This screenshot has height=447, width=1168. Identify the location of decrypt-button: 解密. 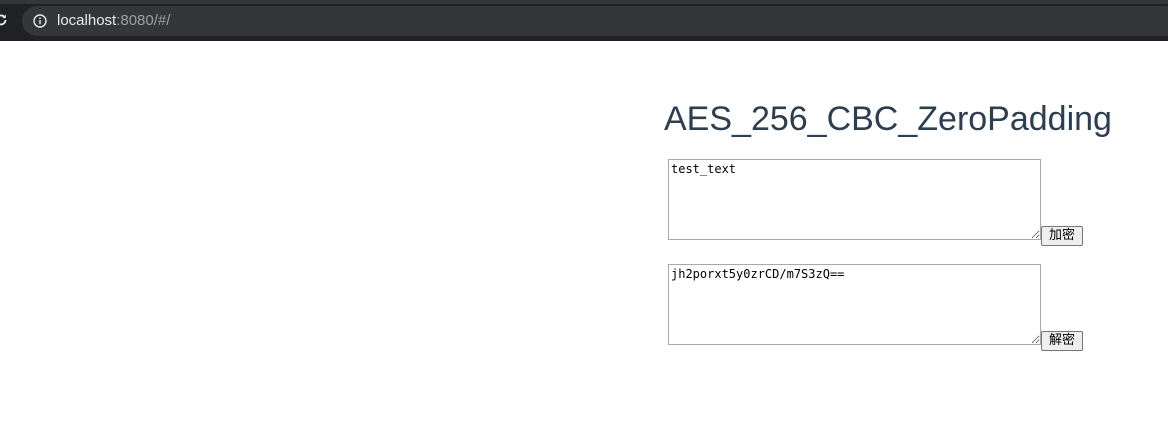
(1062, 341).